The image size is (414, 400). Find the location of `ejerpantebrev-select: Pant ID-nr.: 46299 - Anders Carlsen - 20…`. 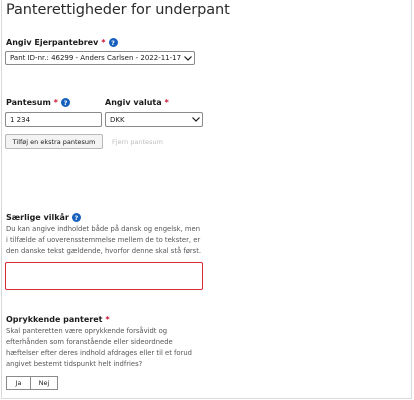

ejerpantebrev-select: Pant ID-nr.: 46299 - Anders Carlsen - 20… is located at coordinates (100, 58).